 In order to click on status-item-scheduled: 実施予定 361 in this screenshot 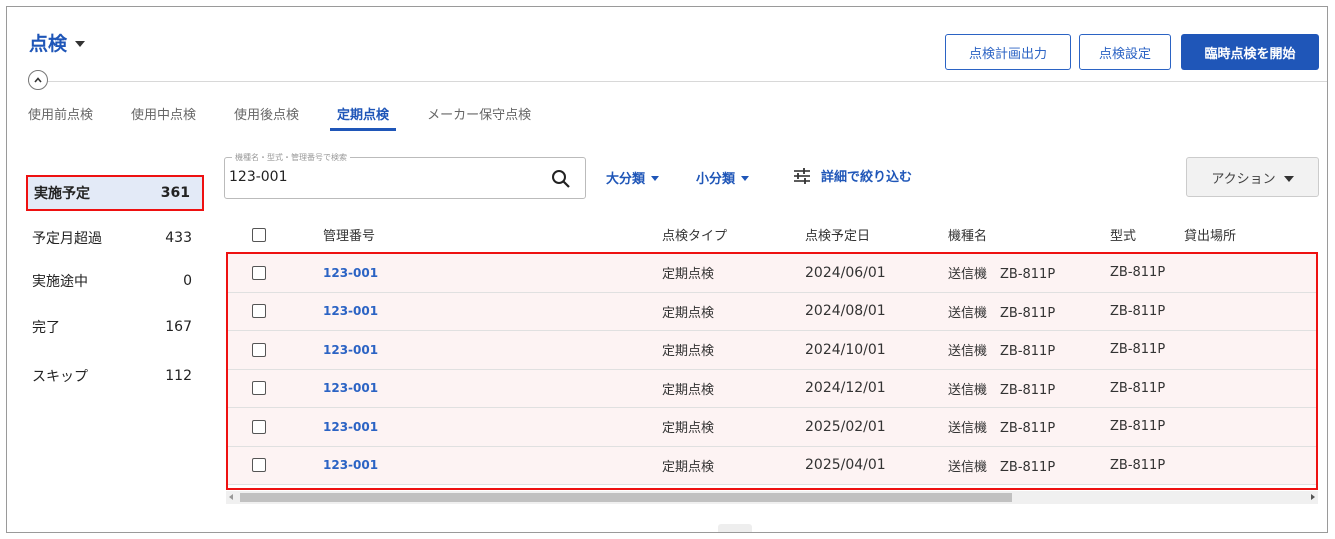, I will do `click(115, 193)`.